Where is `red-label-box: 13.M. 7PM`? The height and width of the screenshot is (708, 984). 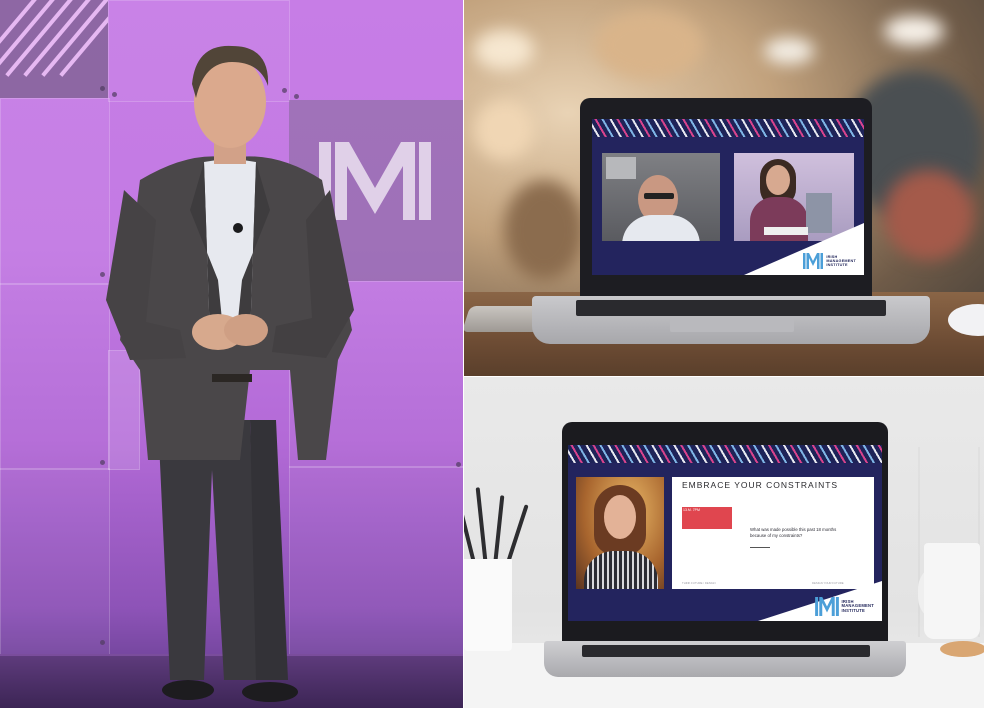 red-label-box: 13.M. 7PM is located at coordinates (707, 518).